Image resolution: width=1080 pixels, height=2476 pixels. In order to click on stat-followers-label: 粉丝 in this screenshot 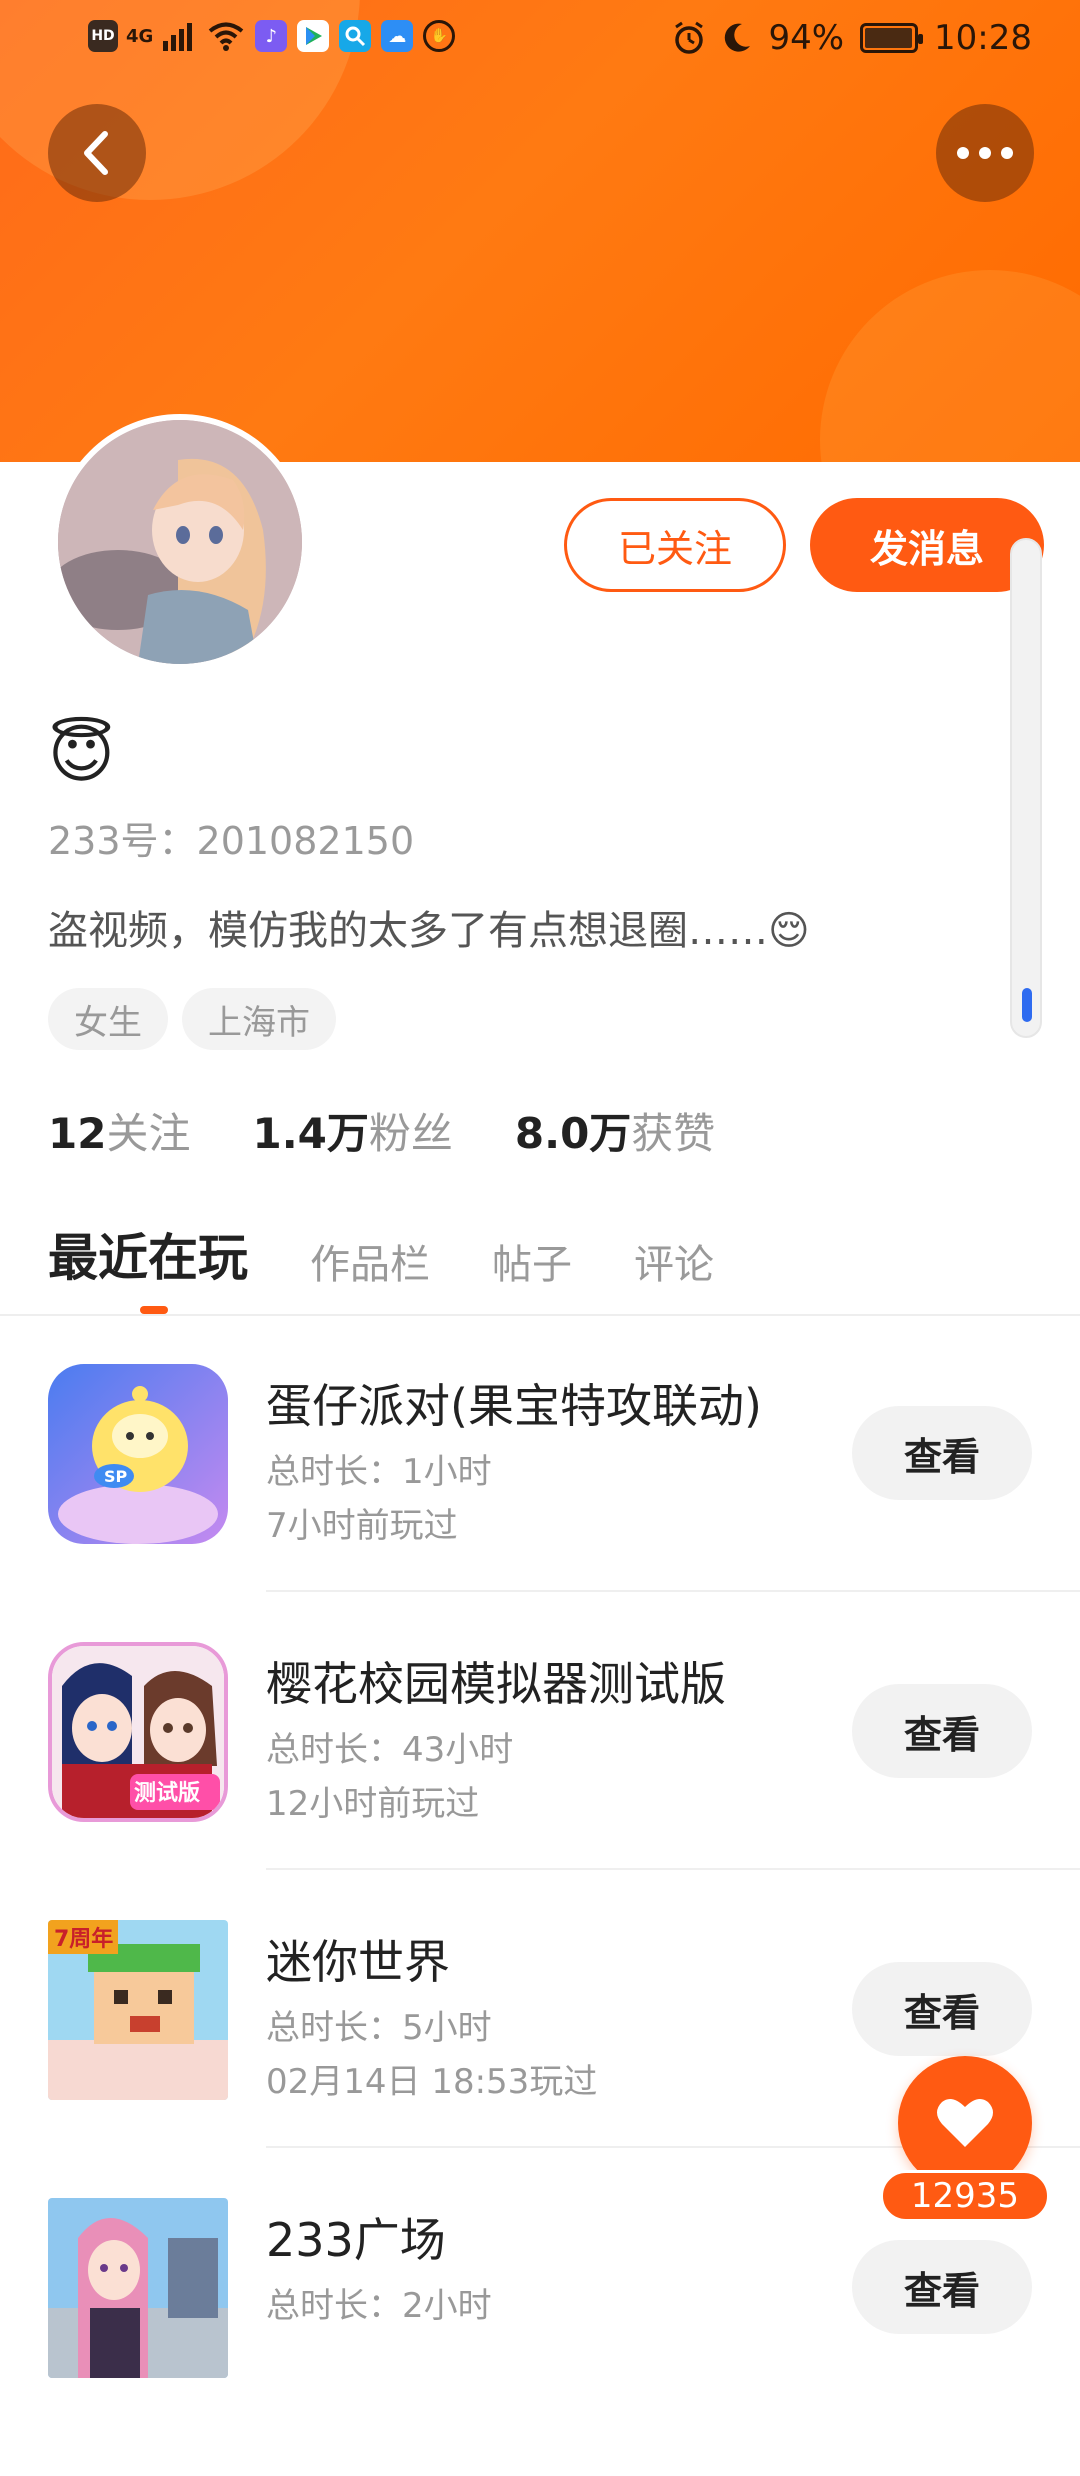, I will do `click(410, 1133)`.